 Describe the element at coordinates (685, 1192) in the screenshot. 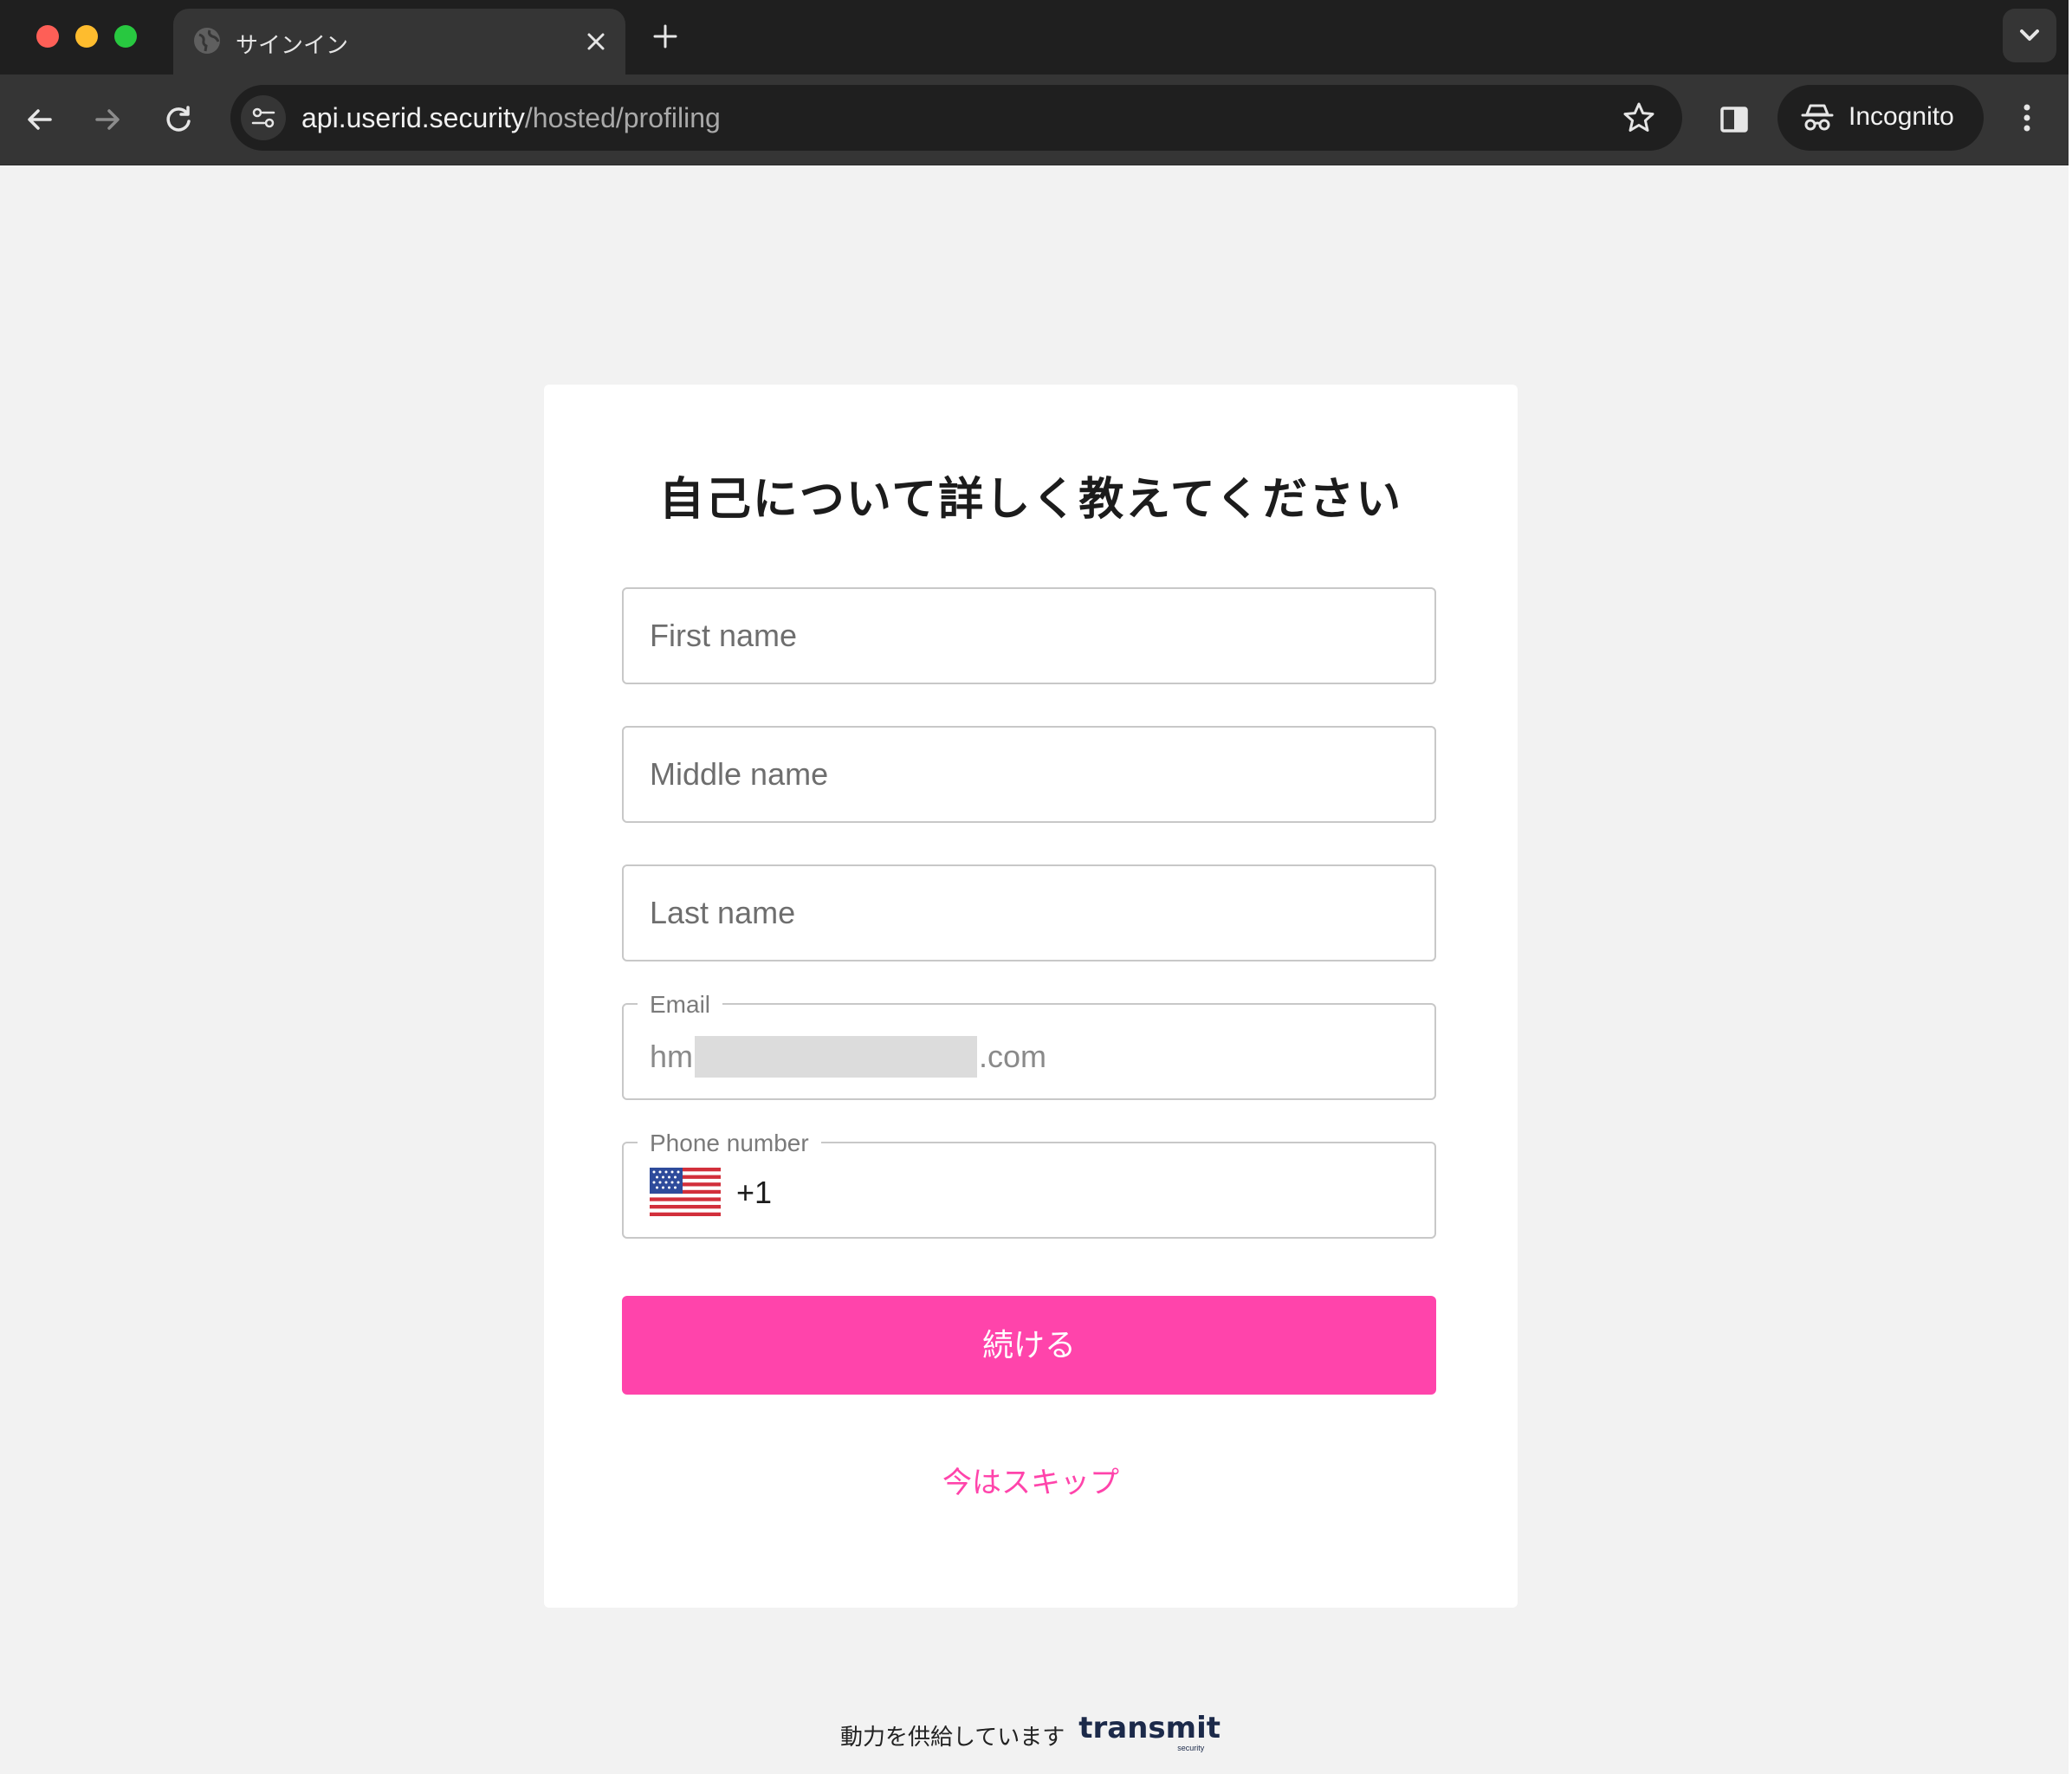

I see `us-flag-icon` at that location.